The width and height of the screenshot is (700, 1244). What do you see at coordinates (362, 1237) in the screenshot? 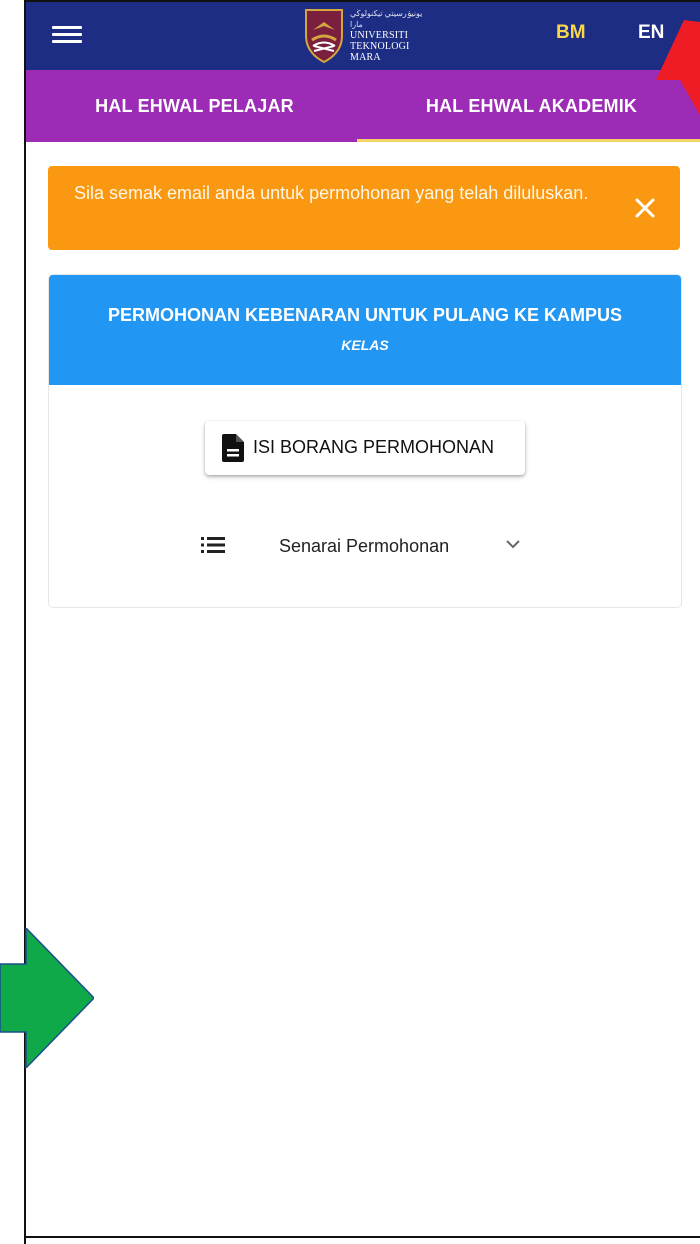
I see `screen-border-bottom` at bounding box center [362, 1237].